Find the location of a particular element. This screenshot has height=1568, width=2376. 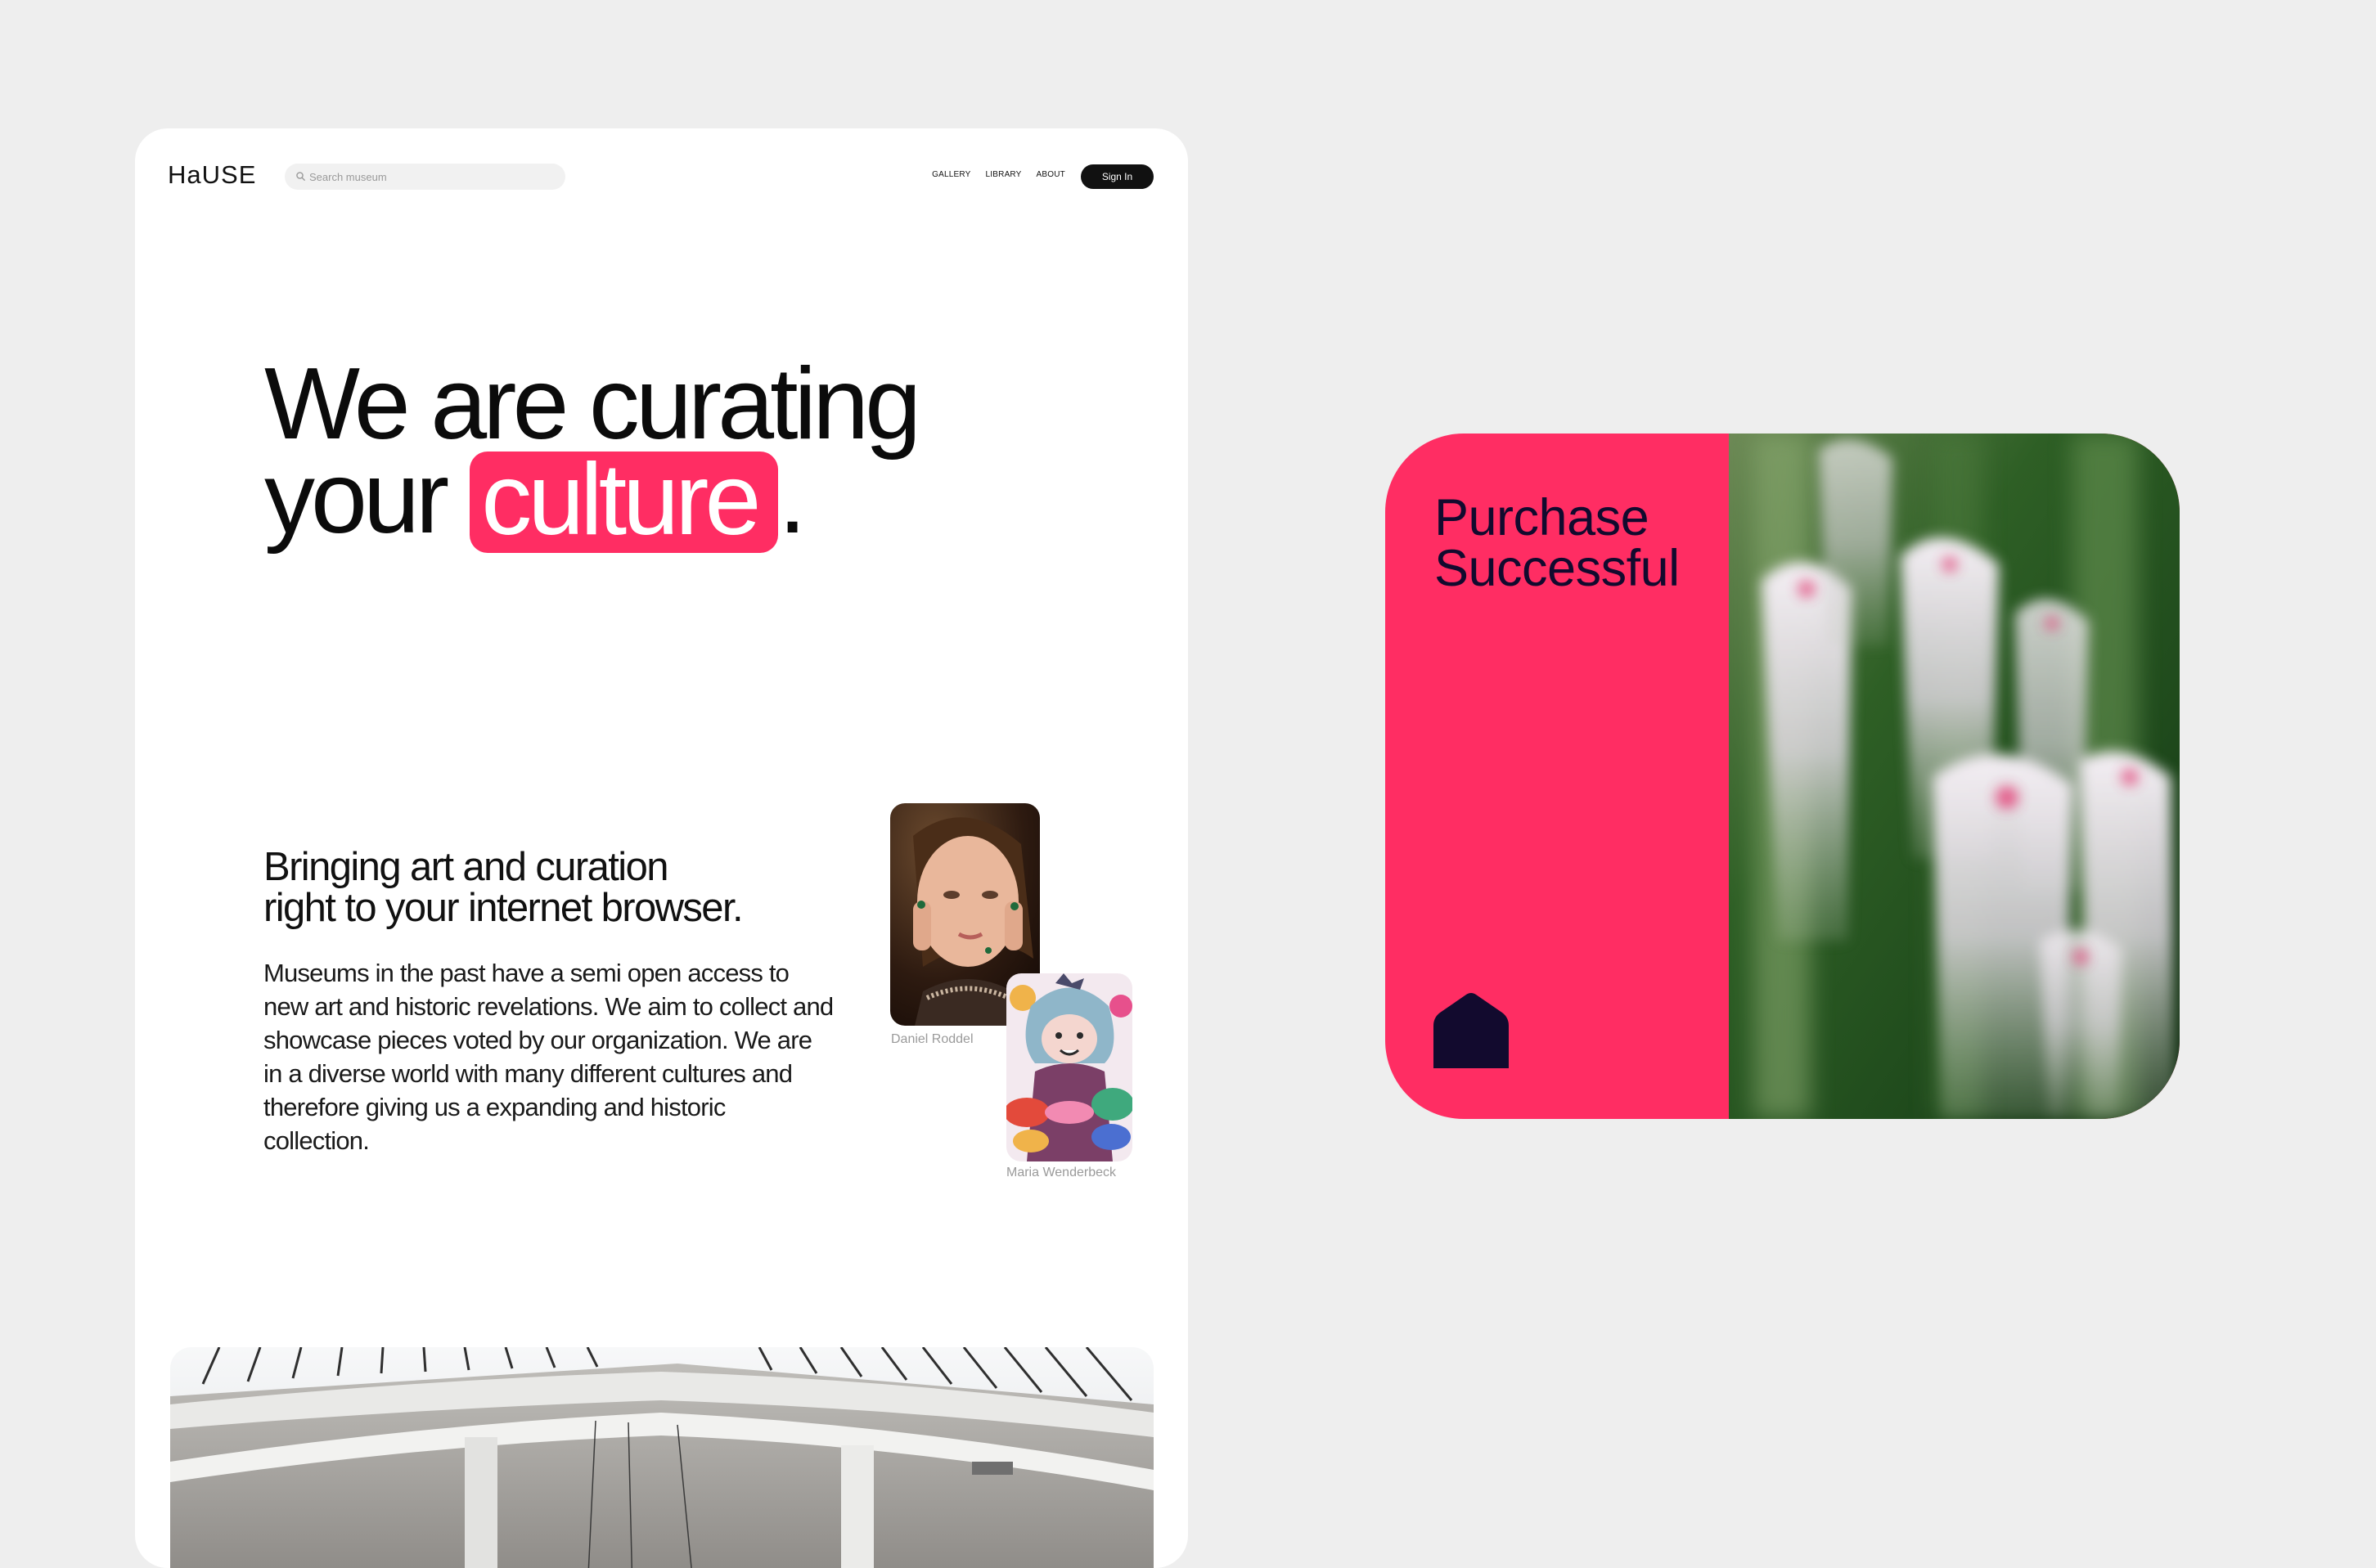

purchase-title: Purchase Successful is located at coordinates (1557, 543).